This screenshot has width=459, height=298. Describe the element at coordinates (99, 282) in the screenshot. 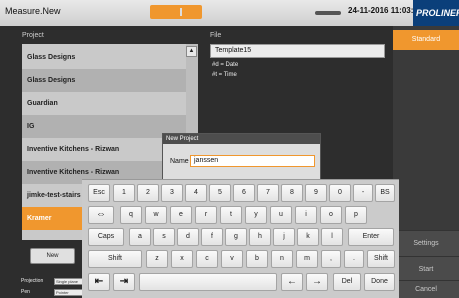

I see `tab-back-icon: ⇤` at that location.